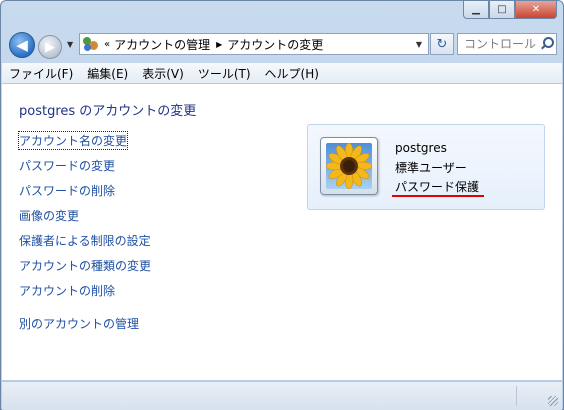 This screenshot has height=410, width=564. I want to click on navigation-bar: ◀ ▶ ▼ « アカウントの管理 ▶ アカウントの変更 ▼ ↻, so click(282, 45).